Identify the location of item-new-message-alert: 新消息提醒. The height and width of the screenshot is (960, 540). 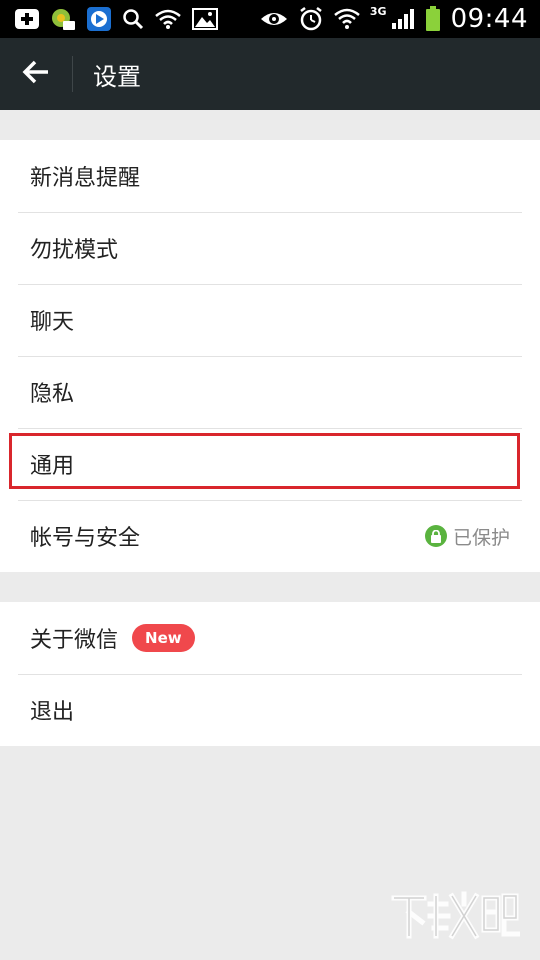
(270, 176).